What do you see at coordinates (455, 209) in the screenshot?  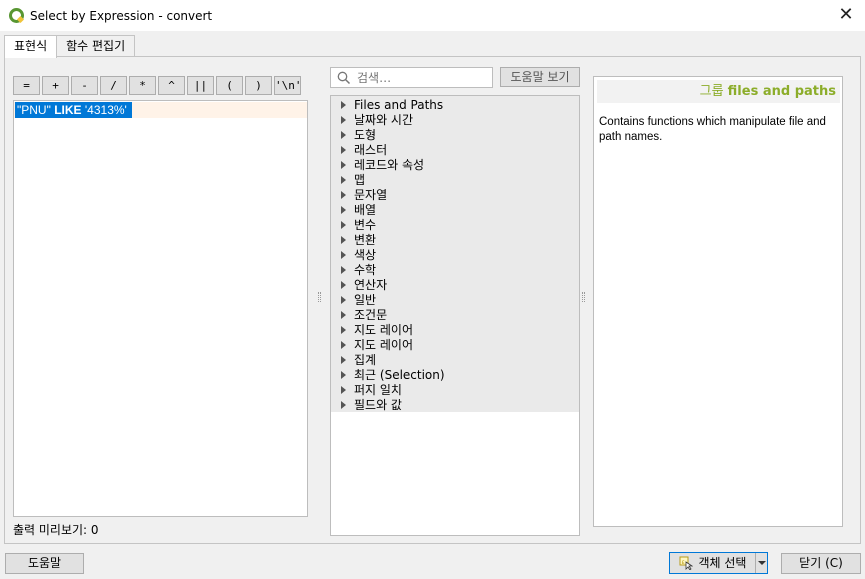 I see `function-group-item: 배열` at bounding box center [455, 209].